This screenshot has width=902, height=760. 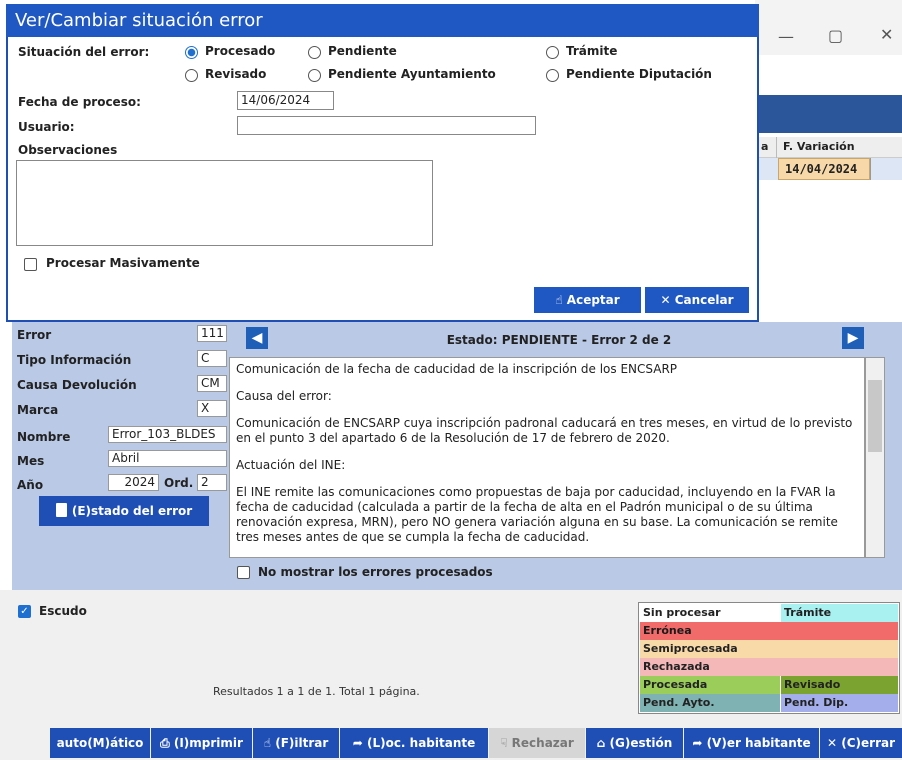 I want to click on anio-field: 2024, so click(x=133, y=482).